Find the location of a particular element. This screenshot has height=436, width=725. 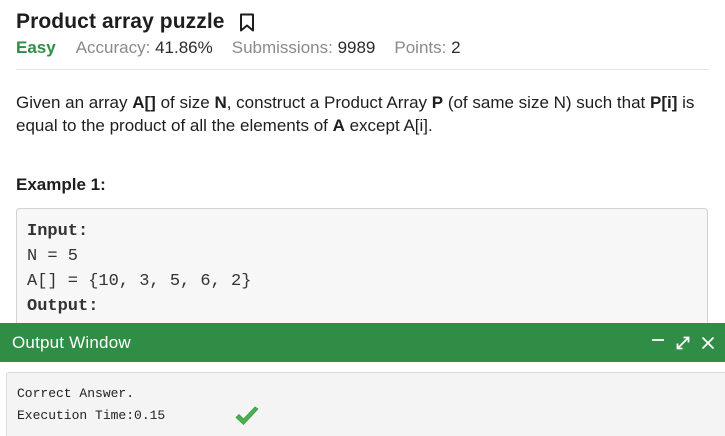

statement-bold: P is located at coordinates (437, 102).